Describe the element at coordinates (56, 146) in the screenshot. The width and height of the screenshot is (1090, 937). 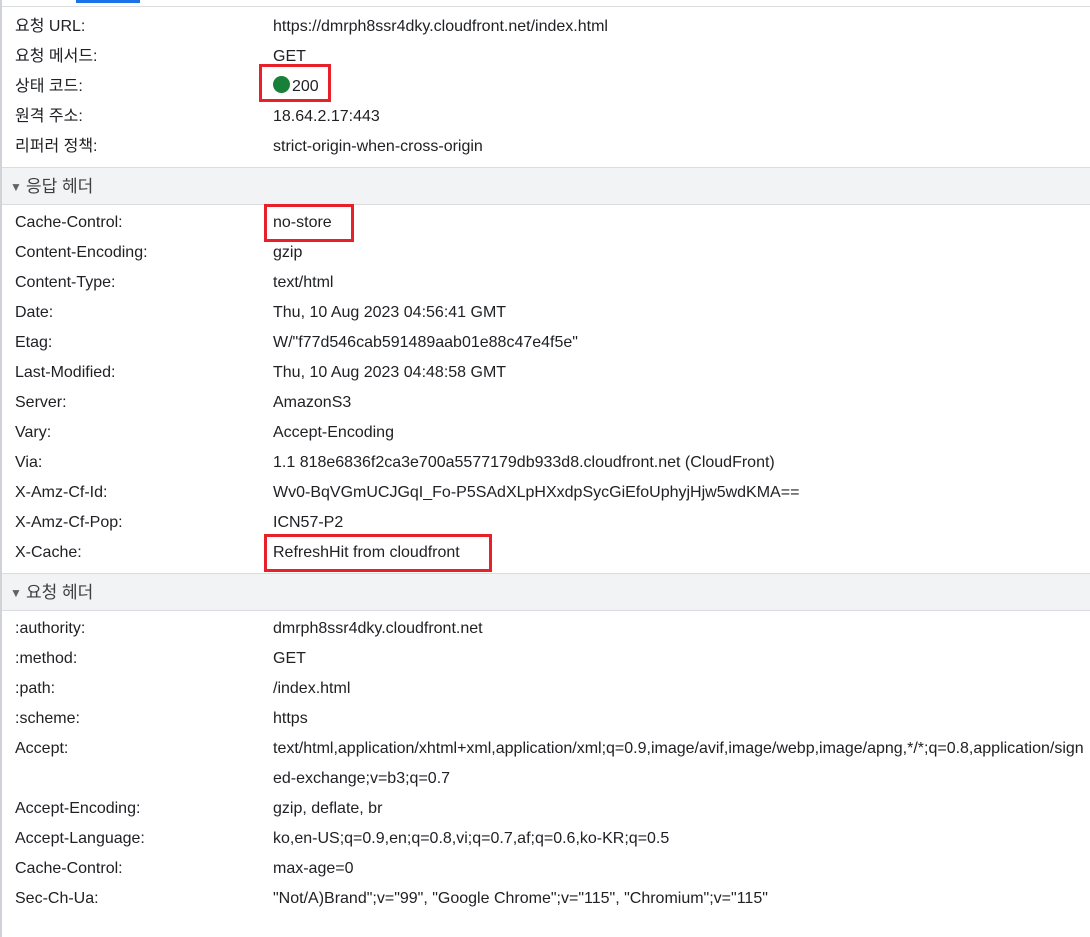
I see `header-key: 리퍼러 정책:` at that location.